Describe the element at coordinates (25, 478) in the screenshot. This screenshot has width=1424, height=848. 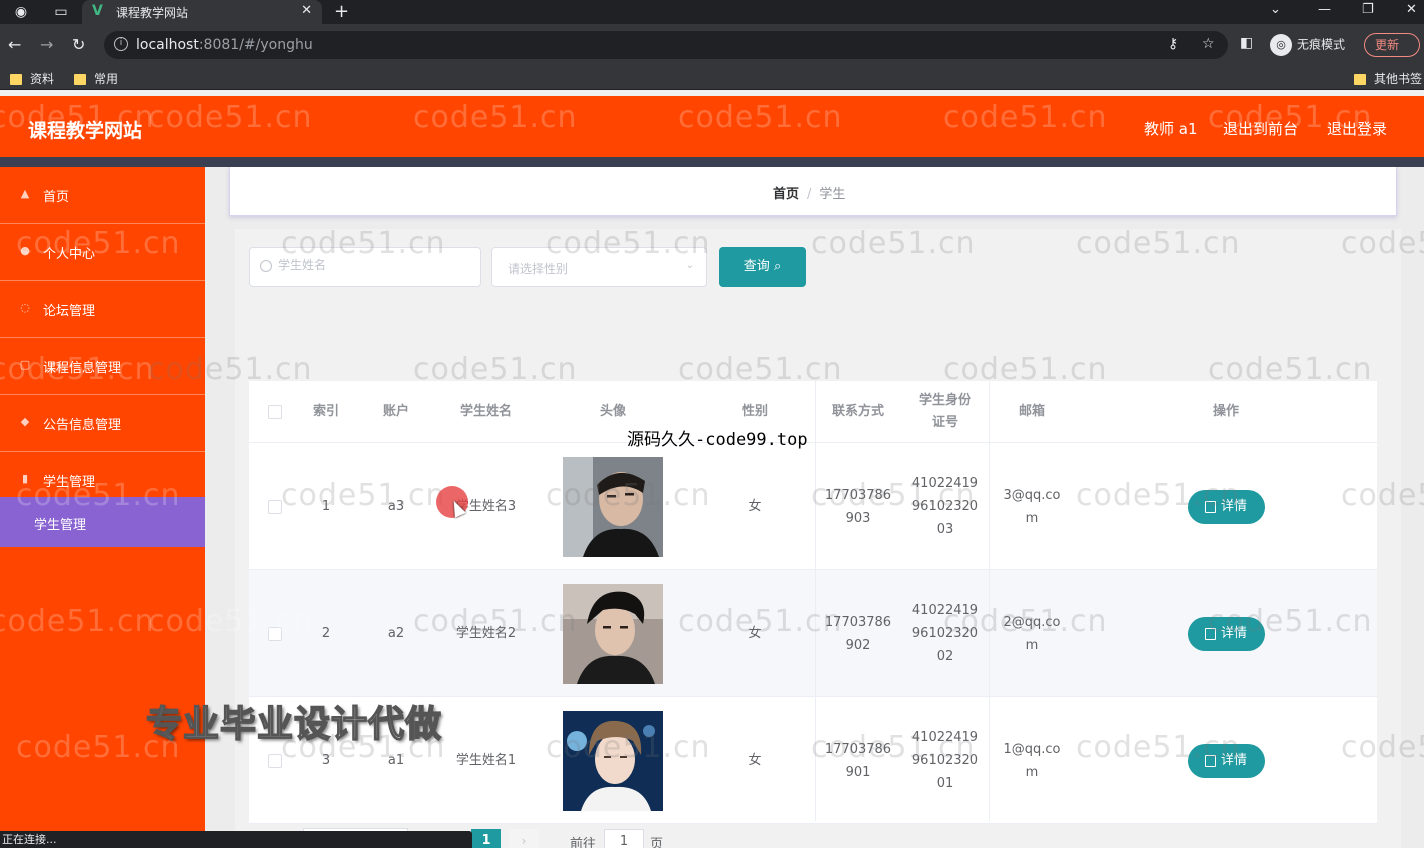
I see `chart-icon: ▮` at that location.